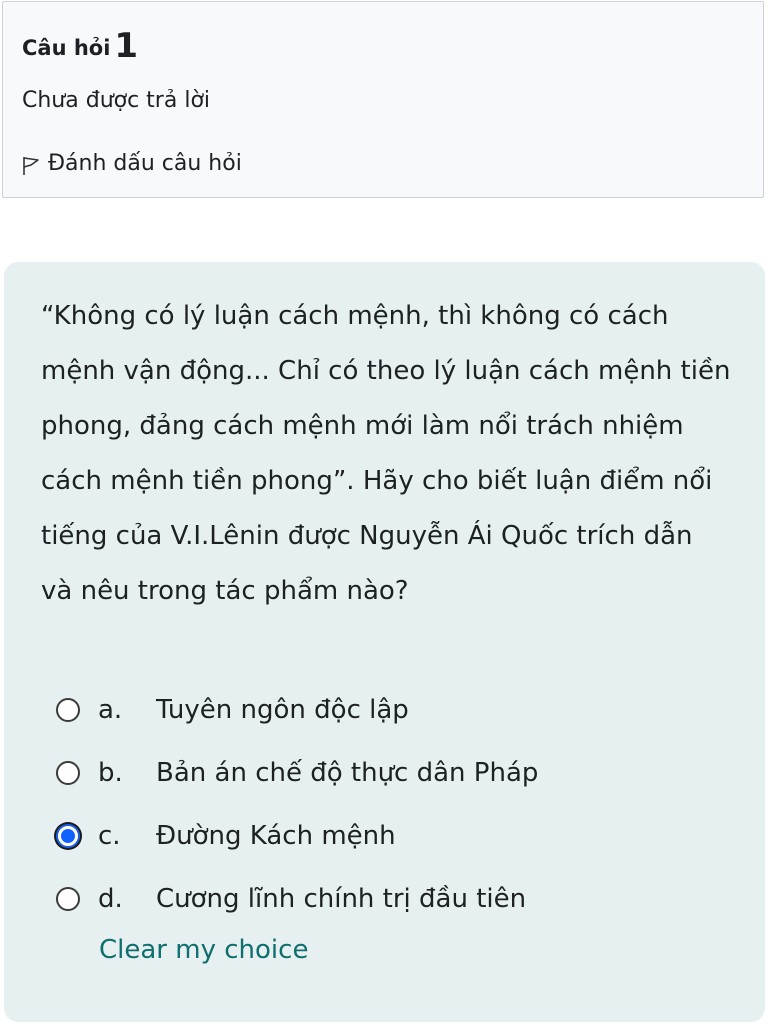 This screenshot has height=1024, width=768. I want to click on flag-question-label: Đánh dấu câu hỏi, so click(145, 163).